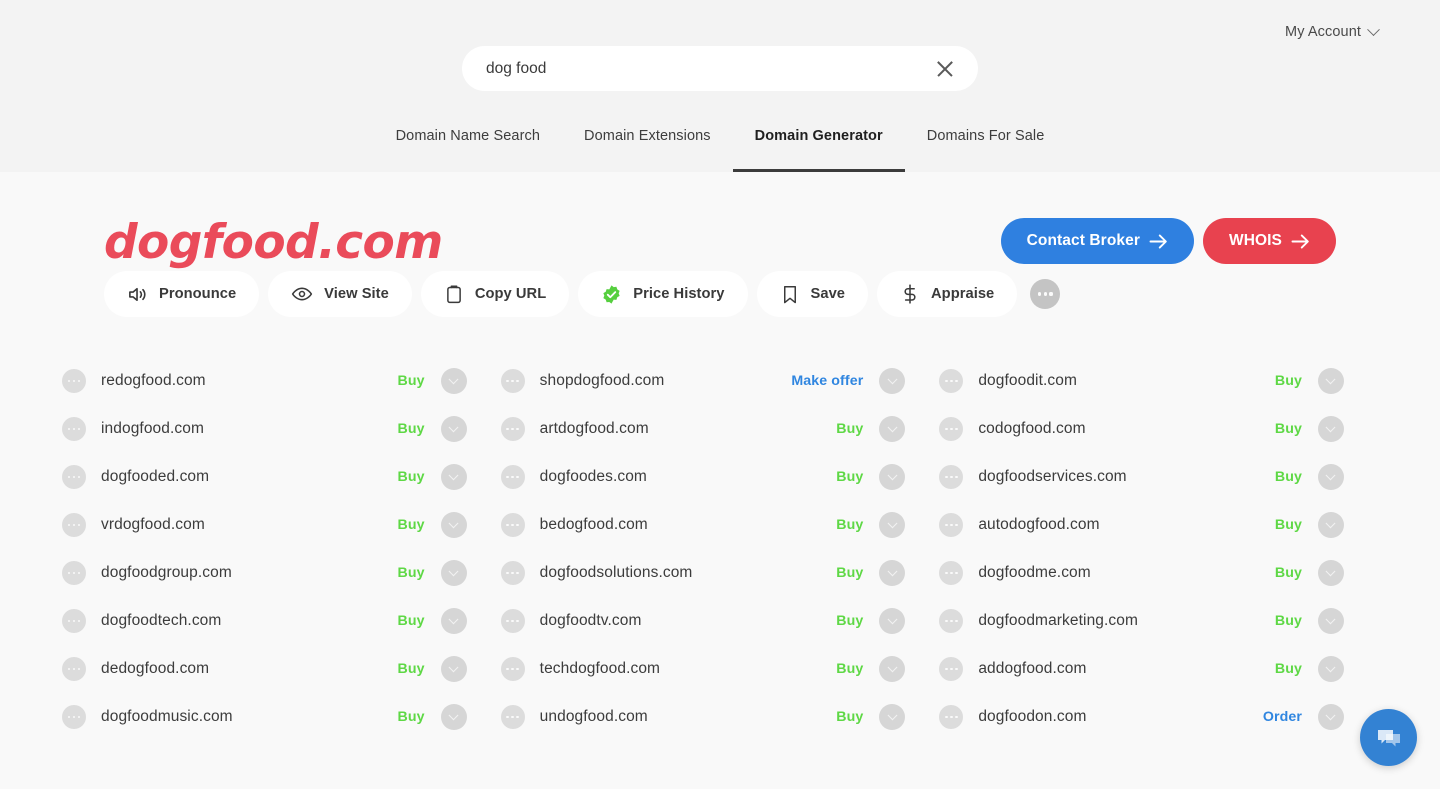  Describe the element at coordinates (986, 145) in the screenshot. I see `tab-domains-for-sale: Domains For Sale` at that location.